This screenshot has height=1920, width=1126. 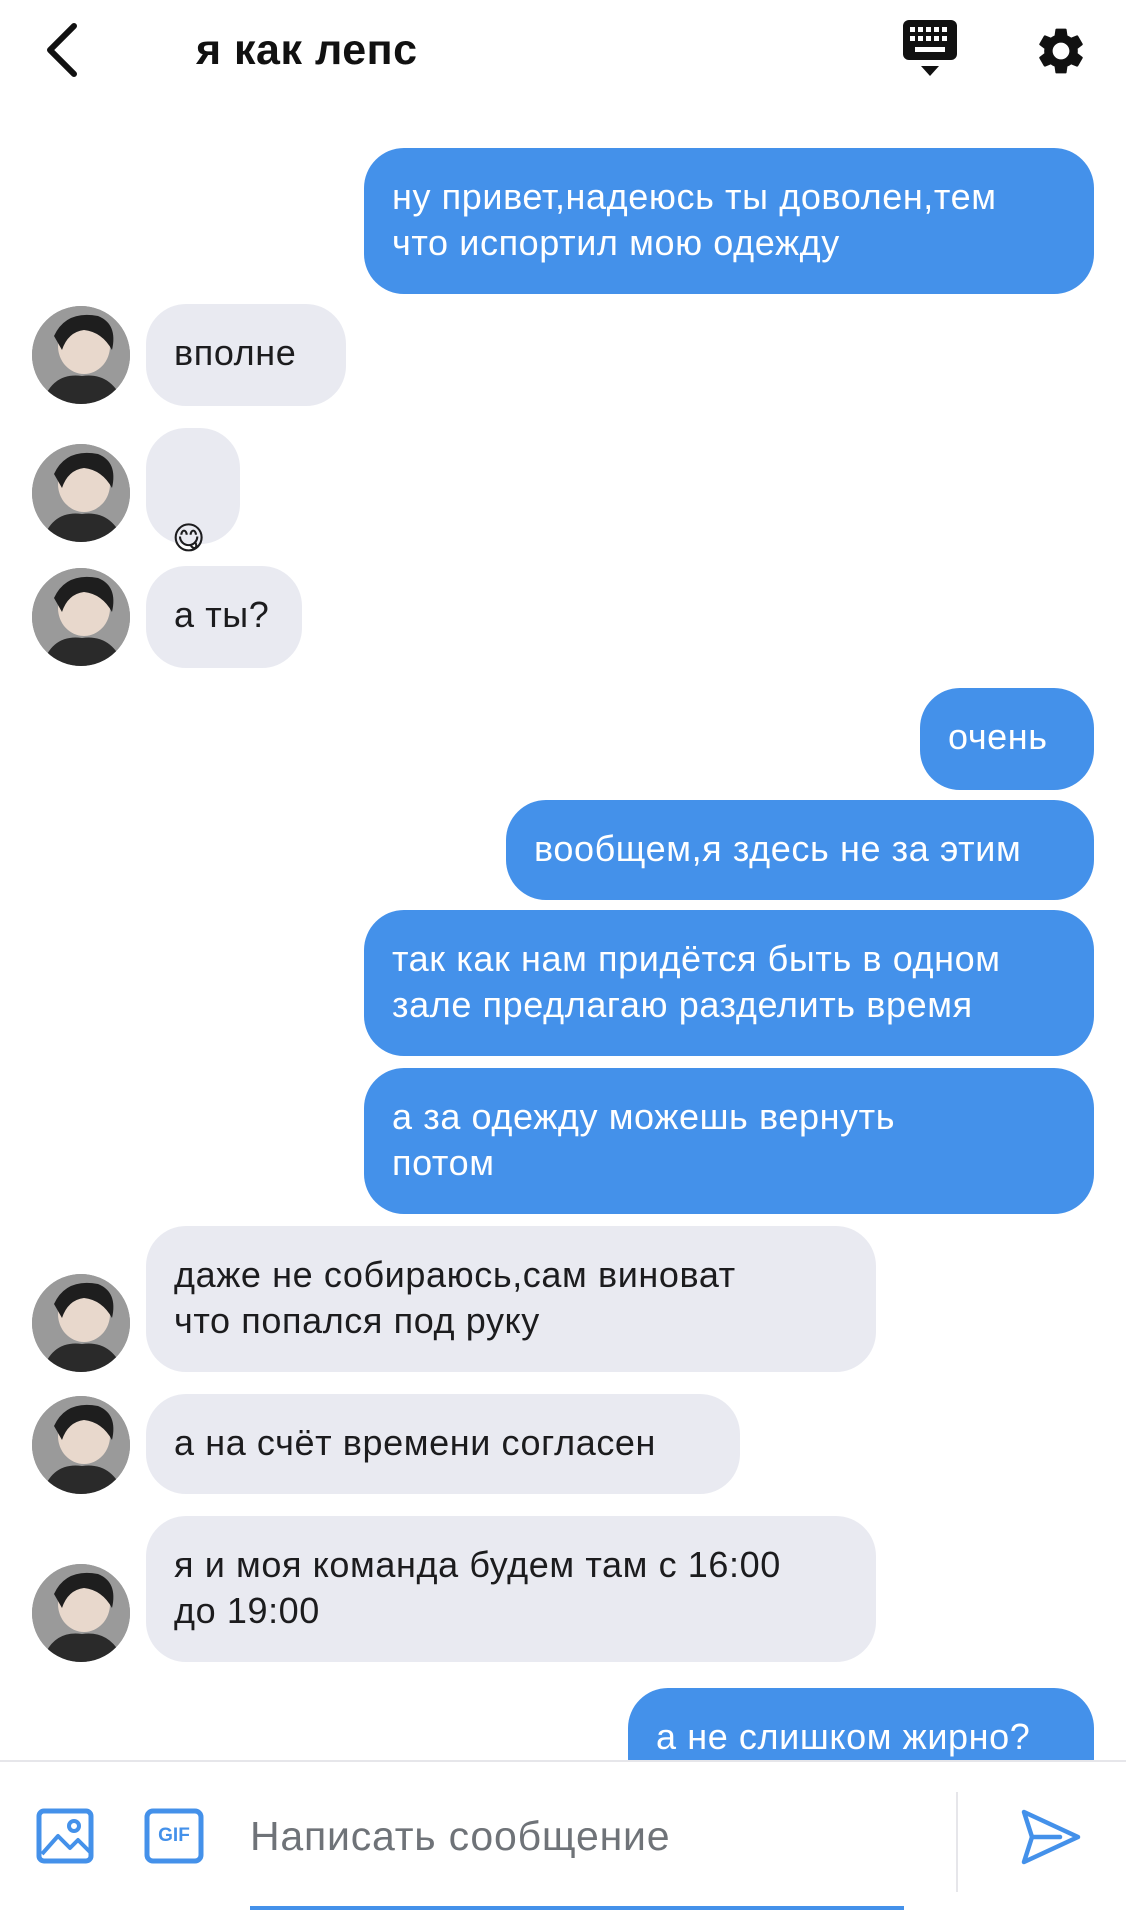 What do you see at coordinates (800, 850) in the screenshot?
I see `message-bubble-outgoing: вообщем,я здесь не за этим` at bounding box center [800, 850].